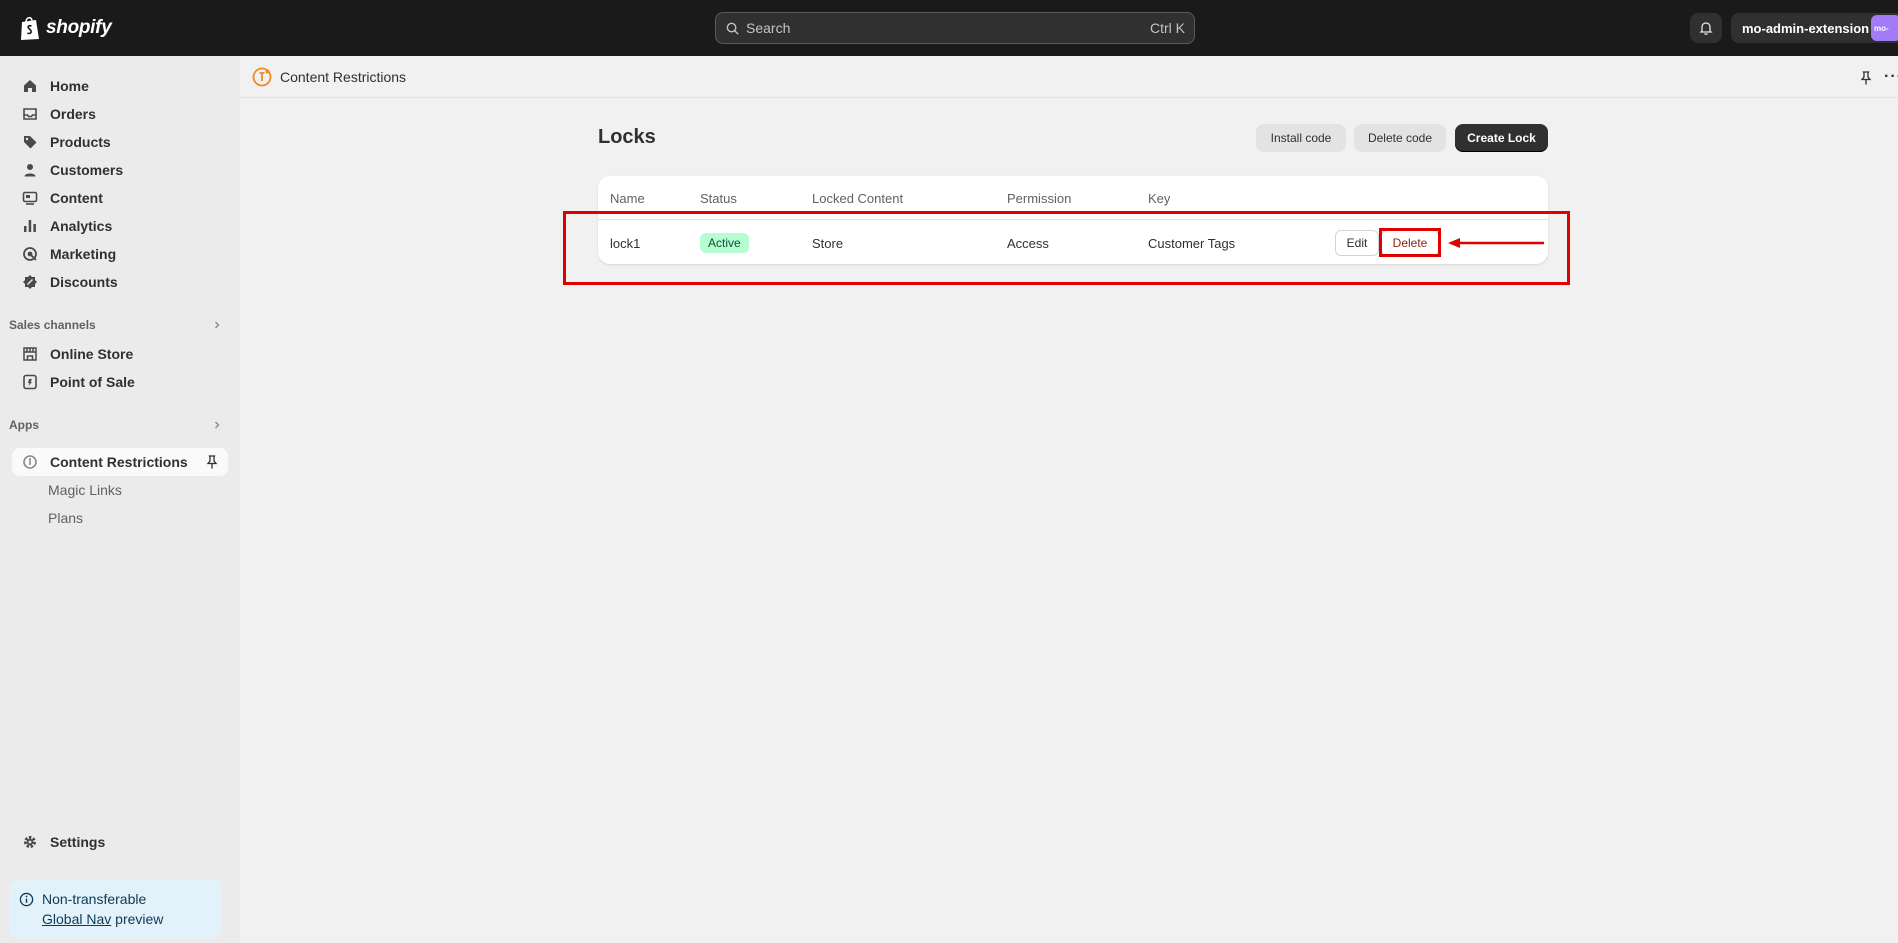  What do you see at coordinates (69, 86) in the screenshot?
I see `sidebar-item-label: Home` at bounding box center [69, 86].